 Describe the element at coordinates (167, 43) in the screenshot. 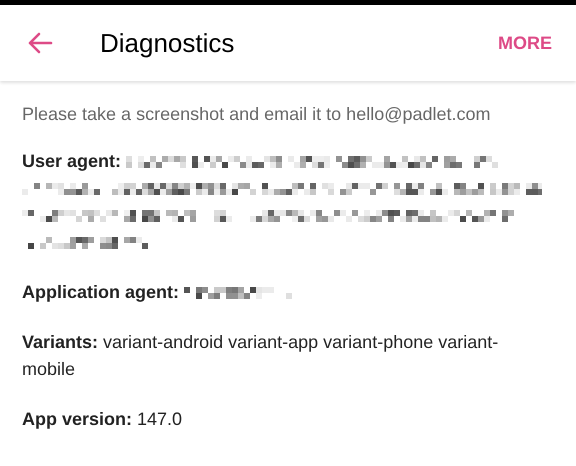

I see `screen-title: Diagnostics` at that location.